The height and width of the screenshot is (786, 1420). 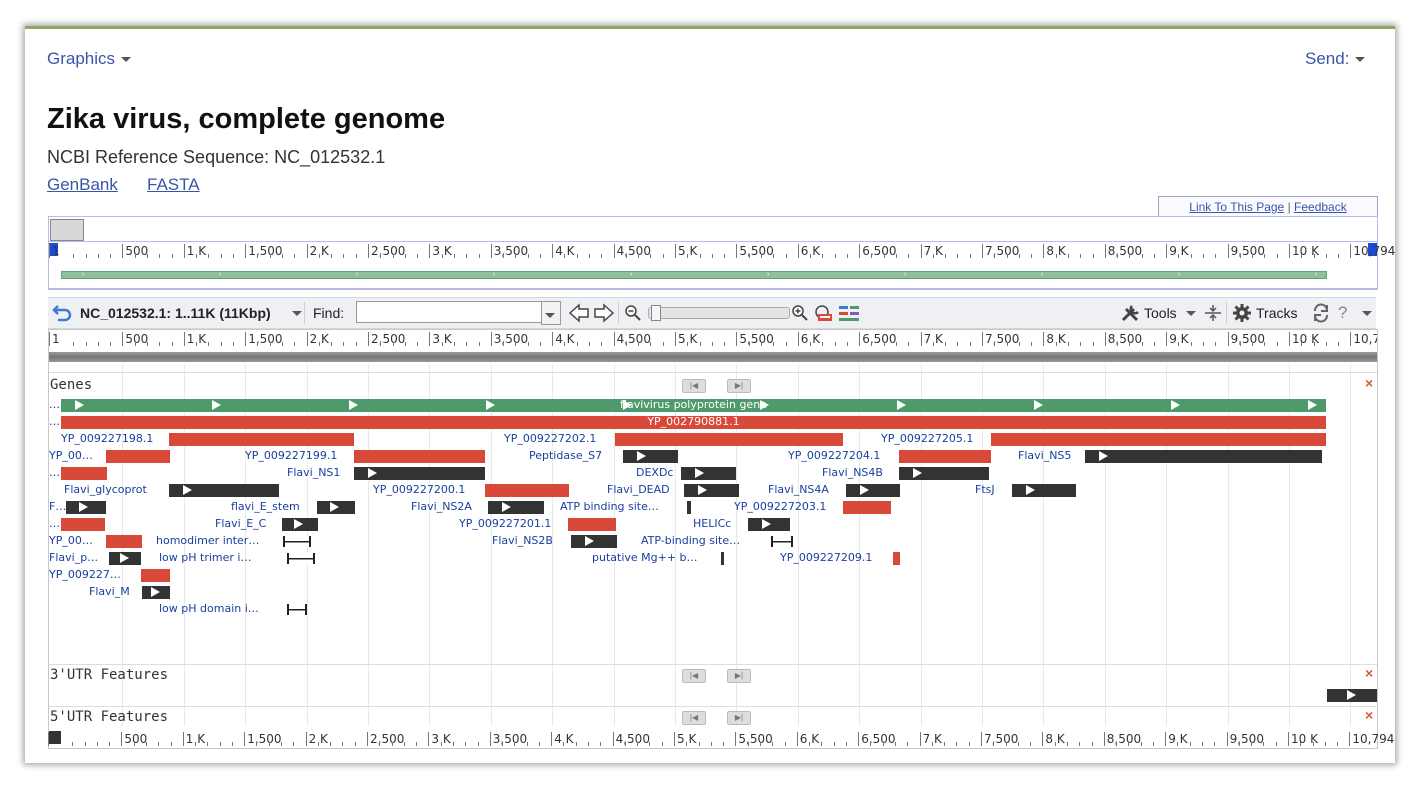 I want to click on send-menu: Send:, so click(x=1335, y=59).